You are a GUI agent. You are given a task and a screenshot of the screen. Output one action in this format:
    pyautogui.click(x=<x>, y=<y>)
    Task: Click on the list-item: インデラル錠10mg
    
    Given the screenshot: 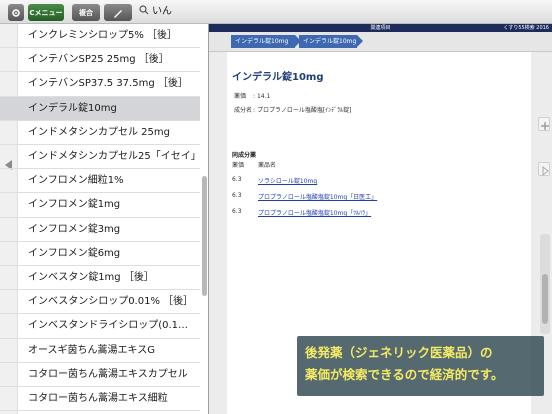 What is the action you would take?
    pyautogui.click(x=100, y=108)
    